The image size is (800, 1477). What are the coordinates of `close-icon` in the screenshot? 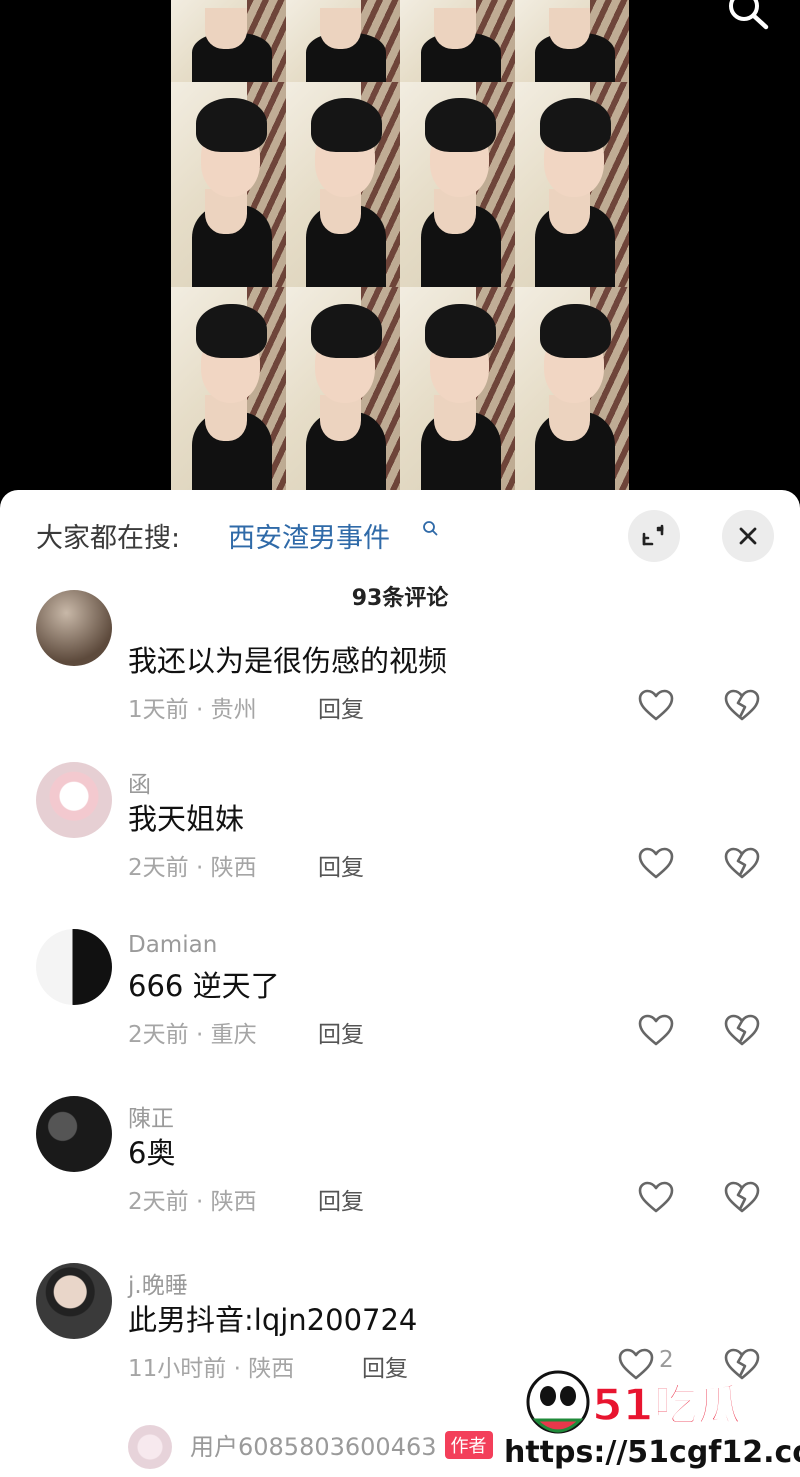 It's located at (748, 536).